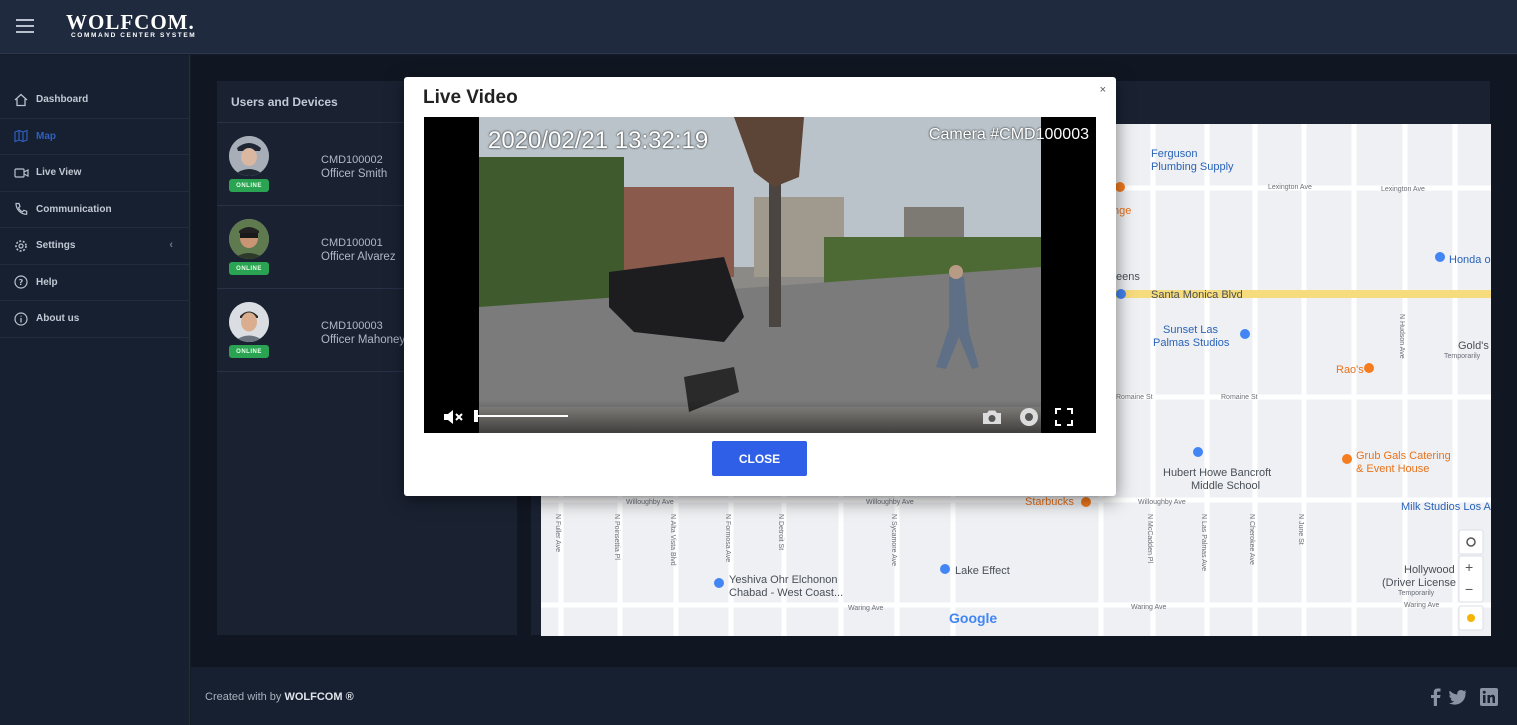 The width and height of the screenshot is (1517, 725). What do you see at coordinates (352, 326) in the screenshot?
I see `user-device-id: CMD100003` at bounding box center [352, 326].